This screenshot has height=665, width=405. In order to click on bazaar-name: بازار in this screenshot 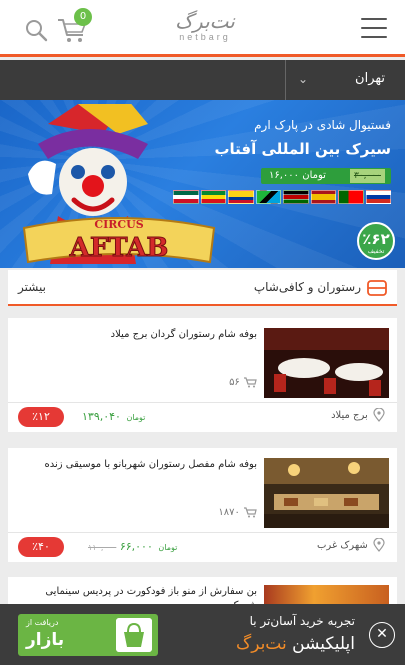, I will do `click(45, 640)`.